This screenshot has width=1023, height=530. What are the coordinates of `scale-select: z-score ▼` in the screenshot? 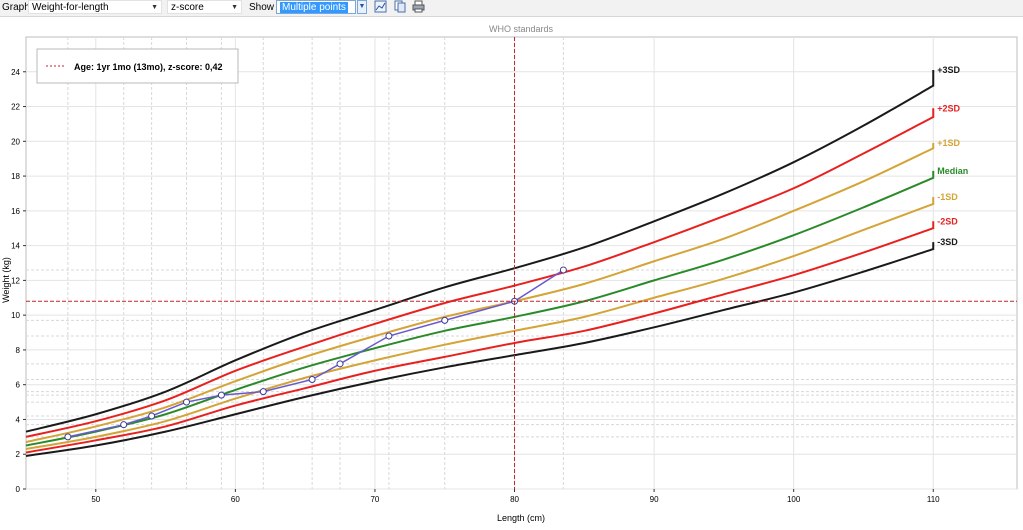 It's located at (204, 7).